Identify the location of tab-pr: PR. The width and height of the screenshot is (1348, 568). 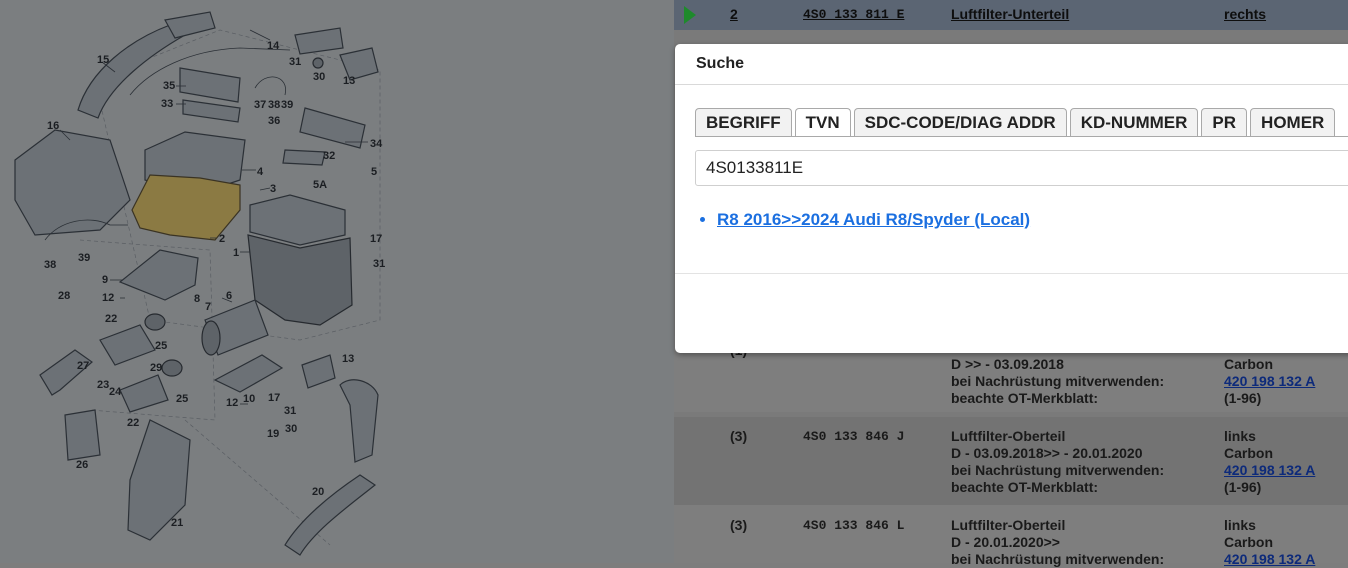
(1224, 122).